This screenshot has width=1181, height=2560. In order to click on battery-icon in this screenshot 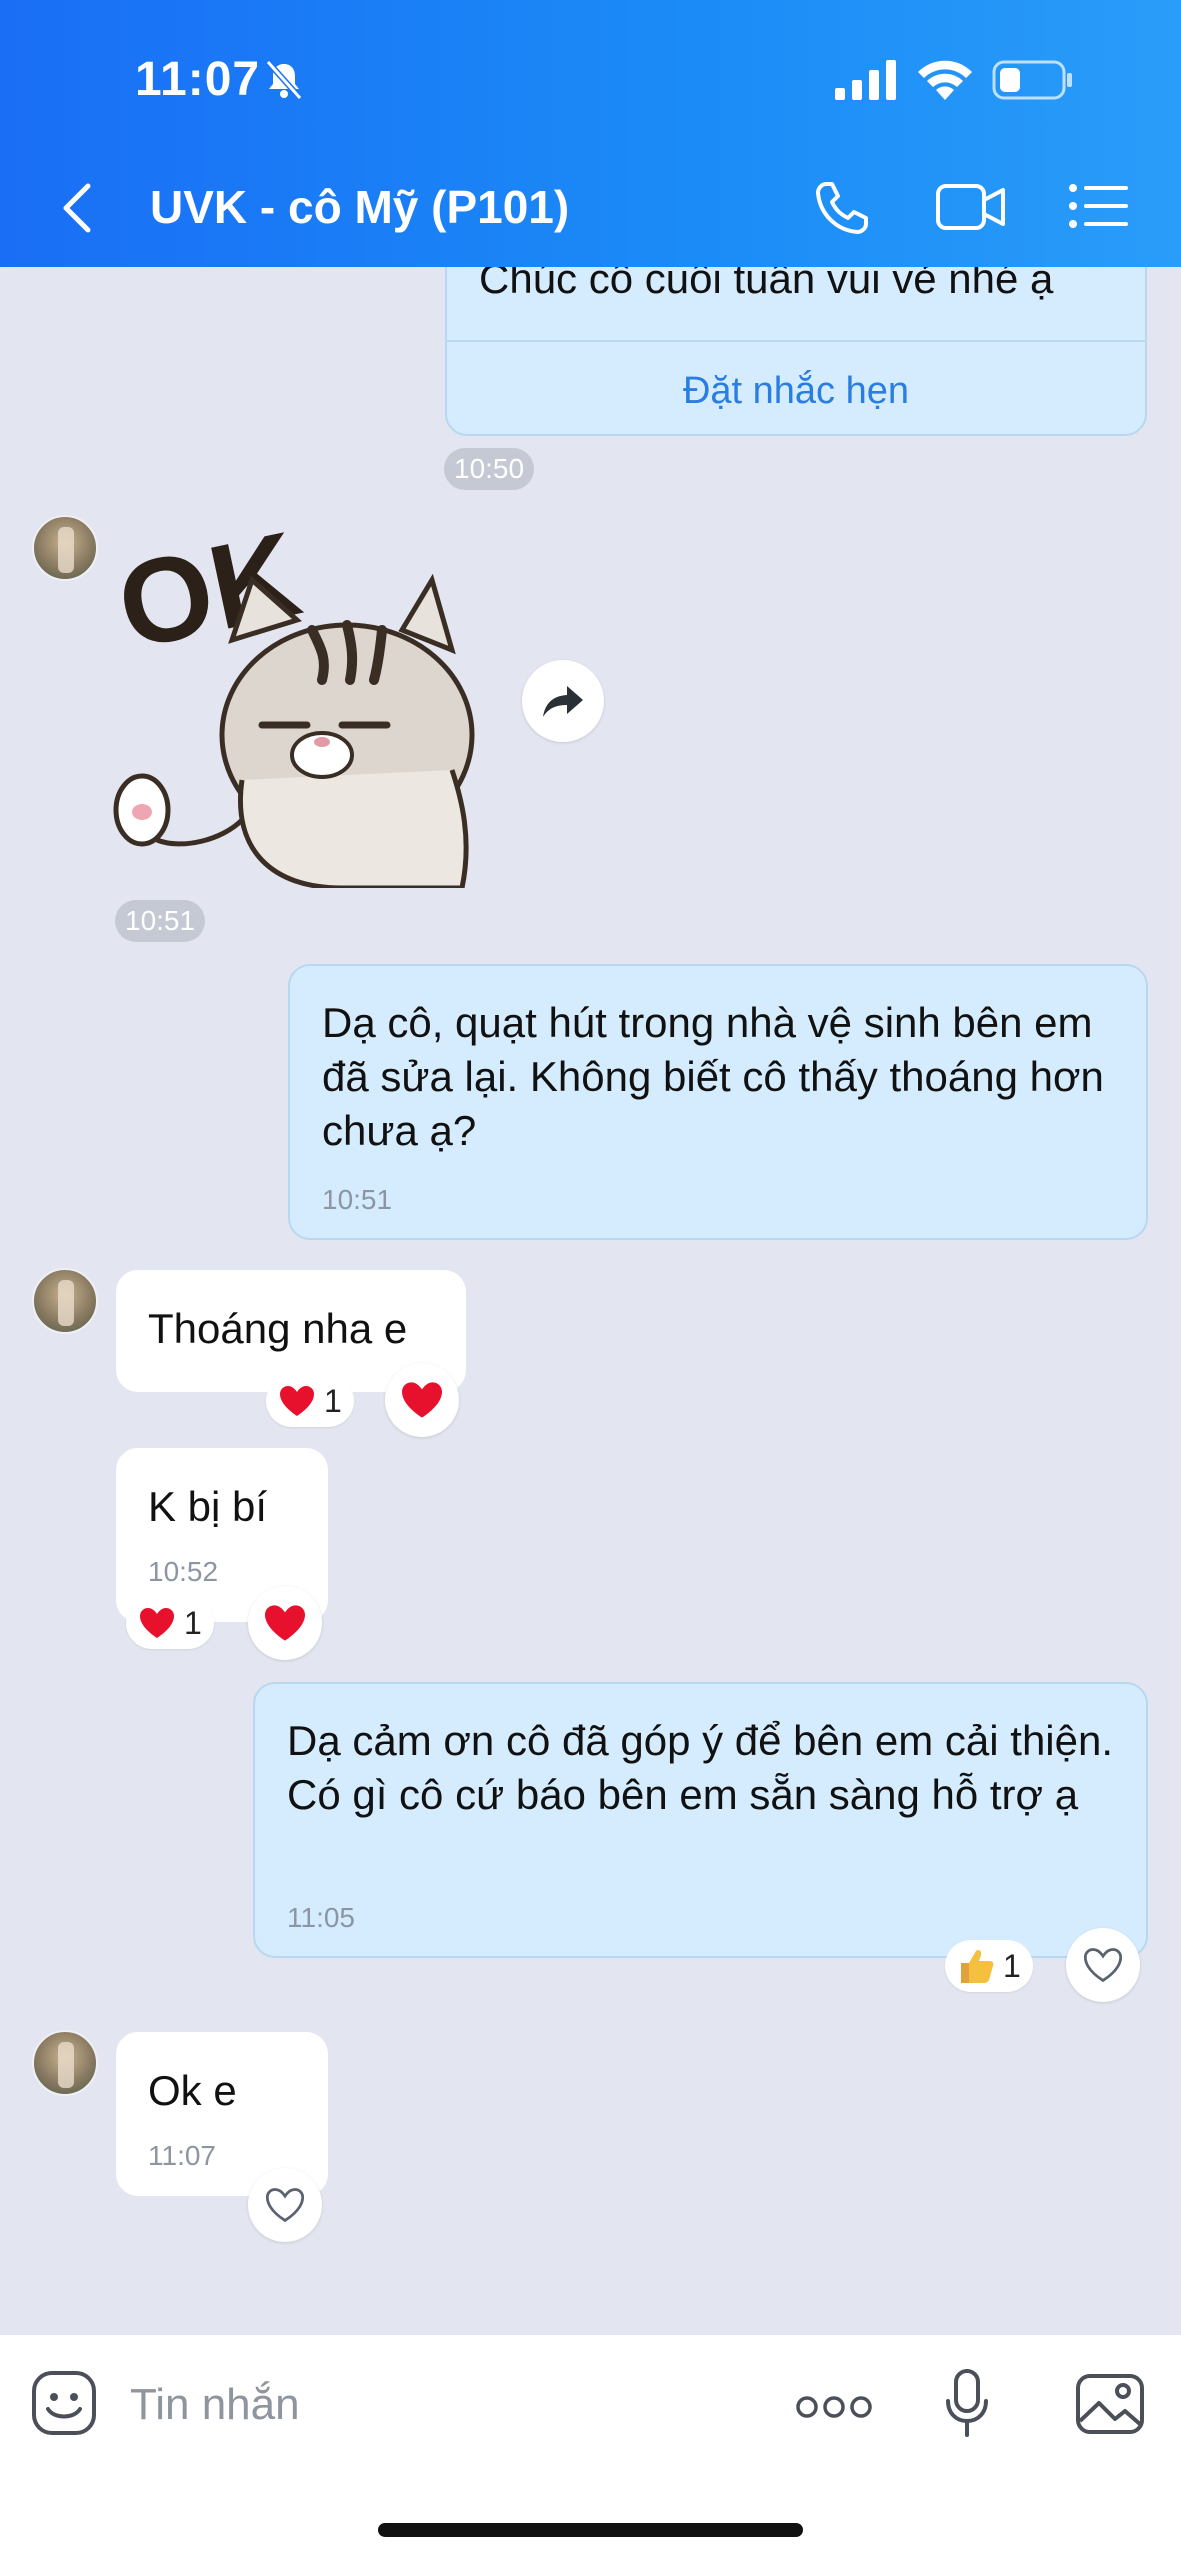, I will do `click(1032, 80)`.